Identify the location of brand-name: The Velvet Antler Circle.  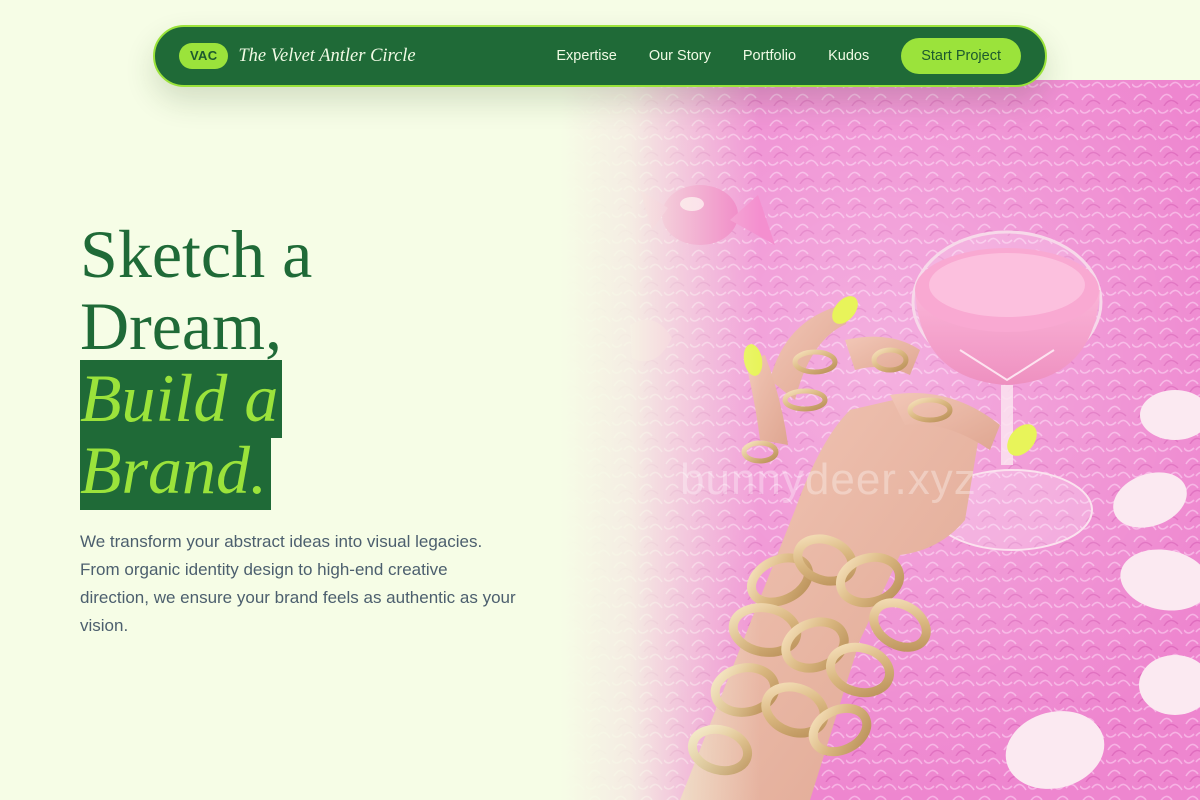
(326, 56).